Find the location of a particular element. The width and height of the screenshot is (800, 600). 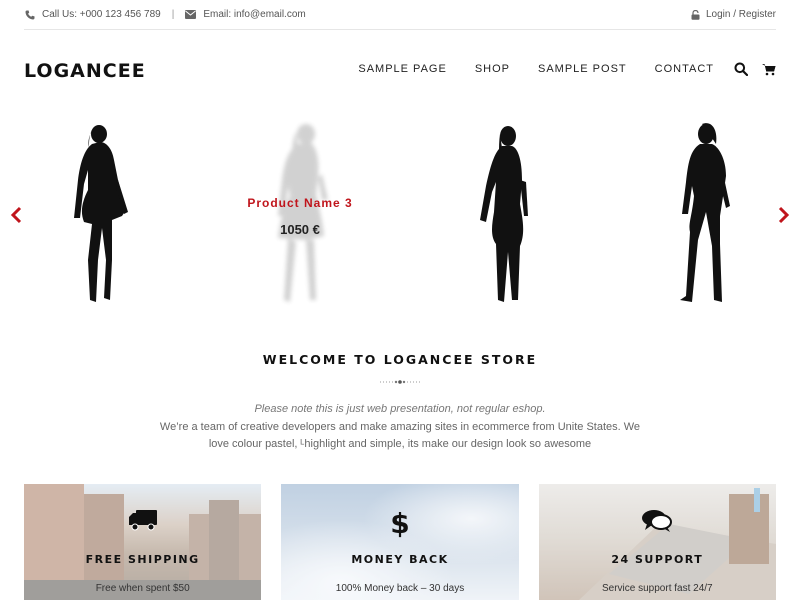

lock-icon is located at coordinates (695, 14).